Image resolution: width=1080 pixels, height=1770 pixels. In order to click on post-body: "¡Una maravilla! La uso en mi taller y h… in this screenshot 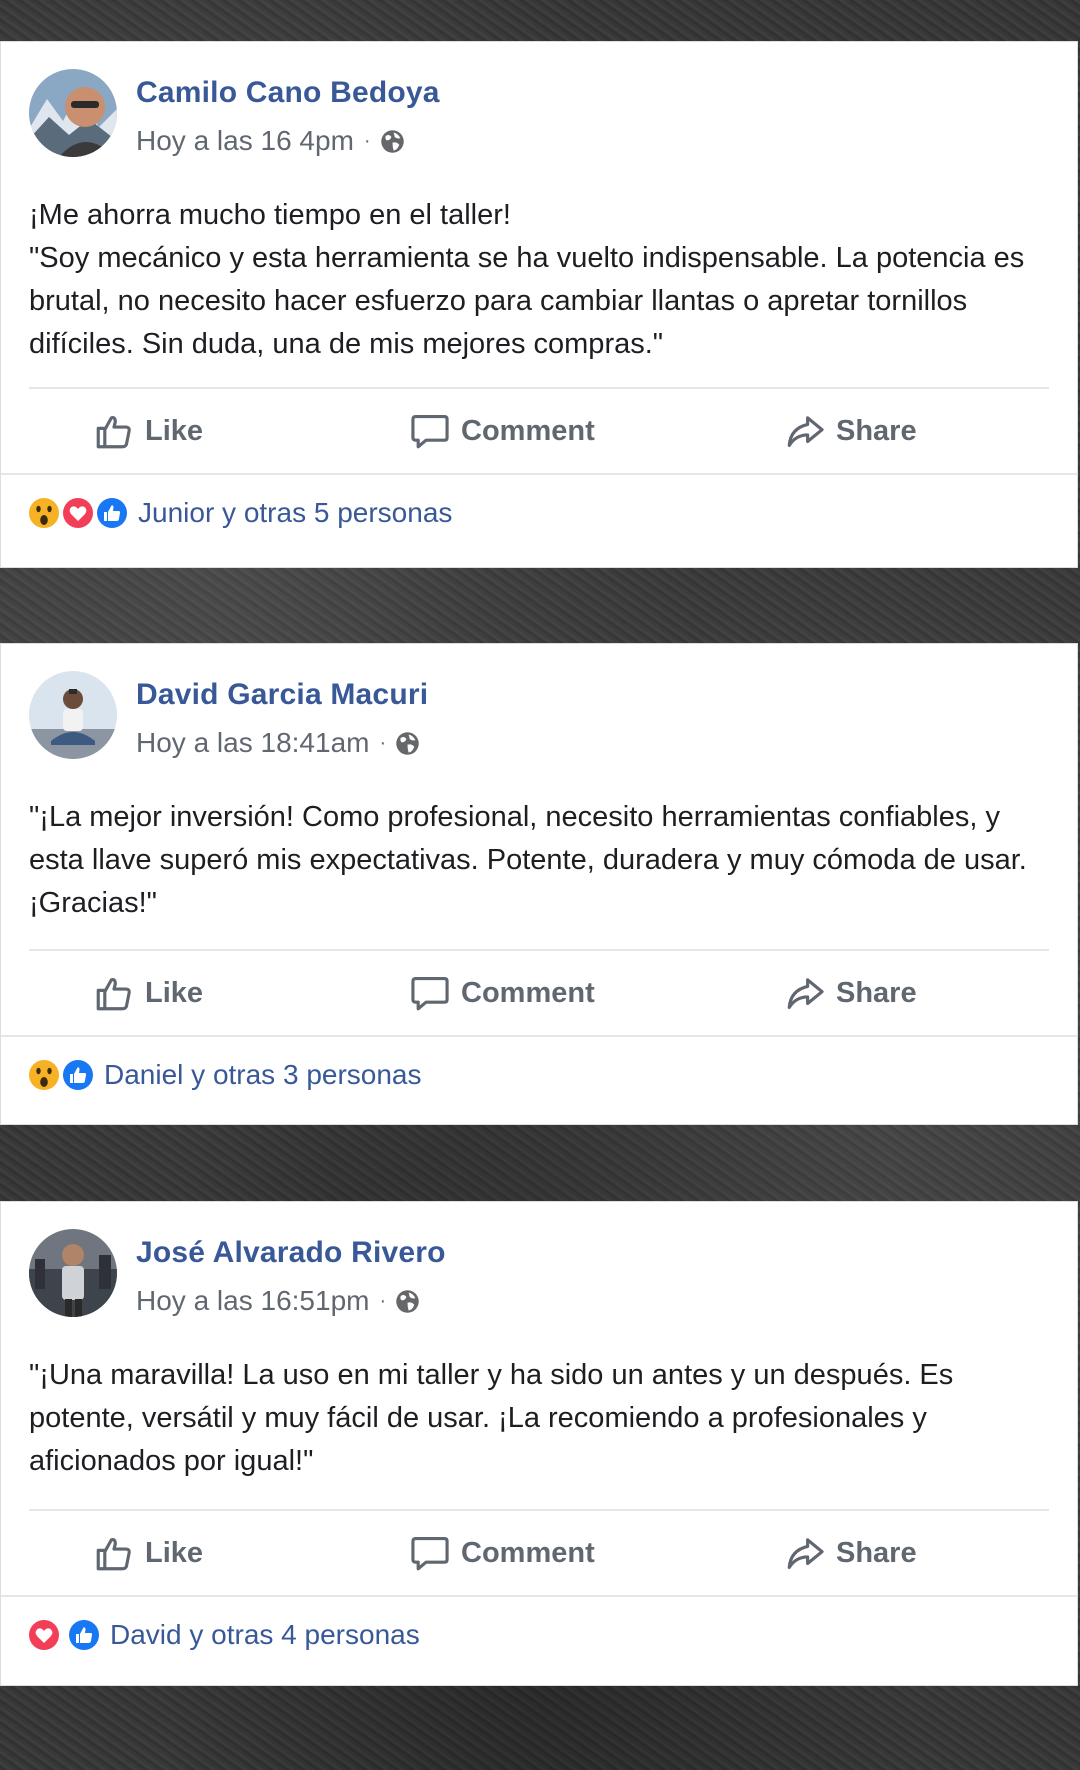, I will do `click(540, 1418)`.